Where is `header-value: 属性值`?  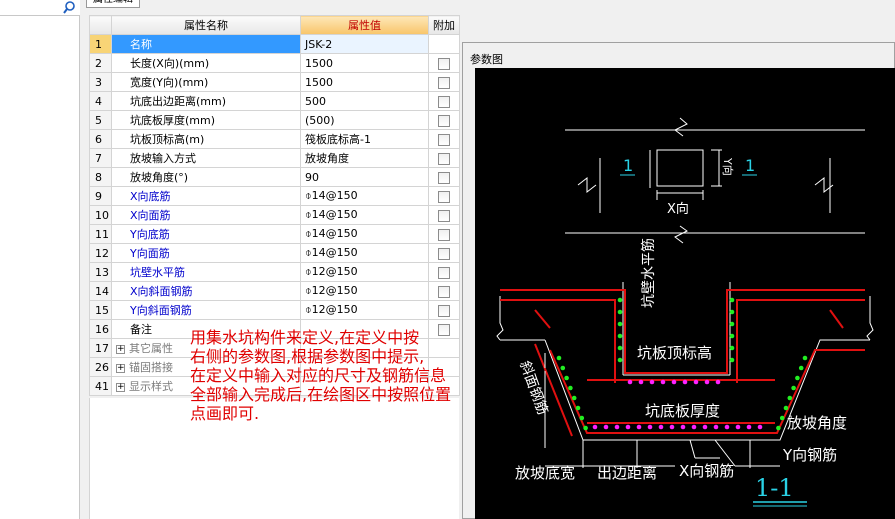
header-value: 属性值 is located at coordinates (364, 25).